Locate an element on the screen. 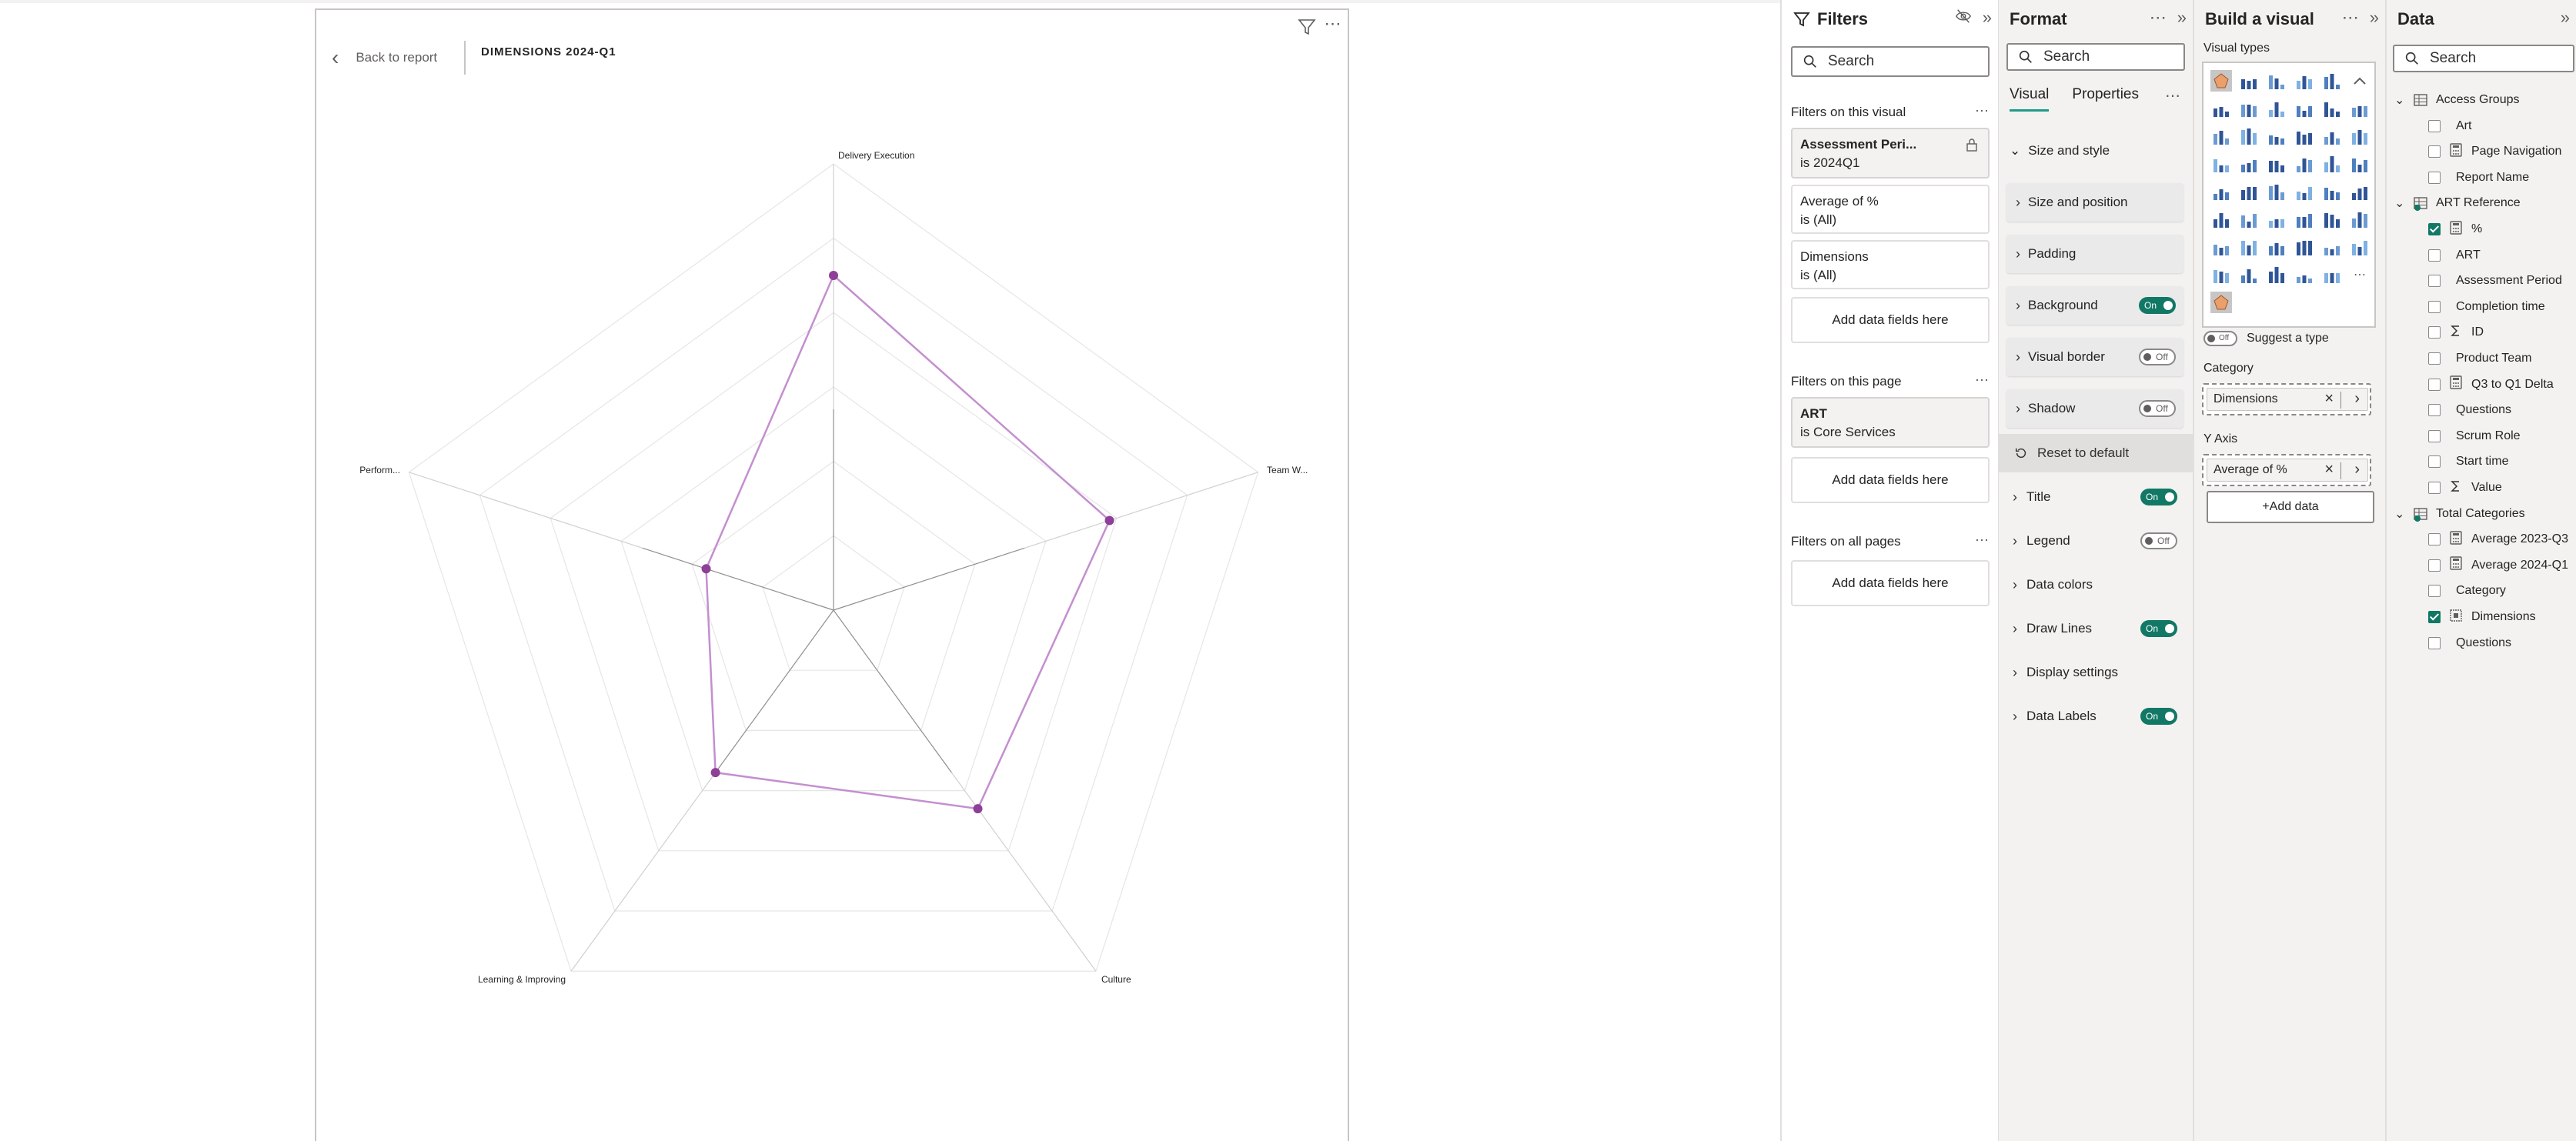 This screenshot has height=1141, width=2576. visual-type-icon: ⋯ is located at coordinates (2359, 275).